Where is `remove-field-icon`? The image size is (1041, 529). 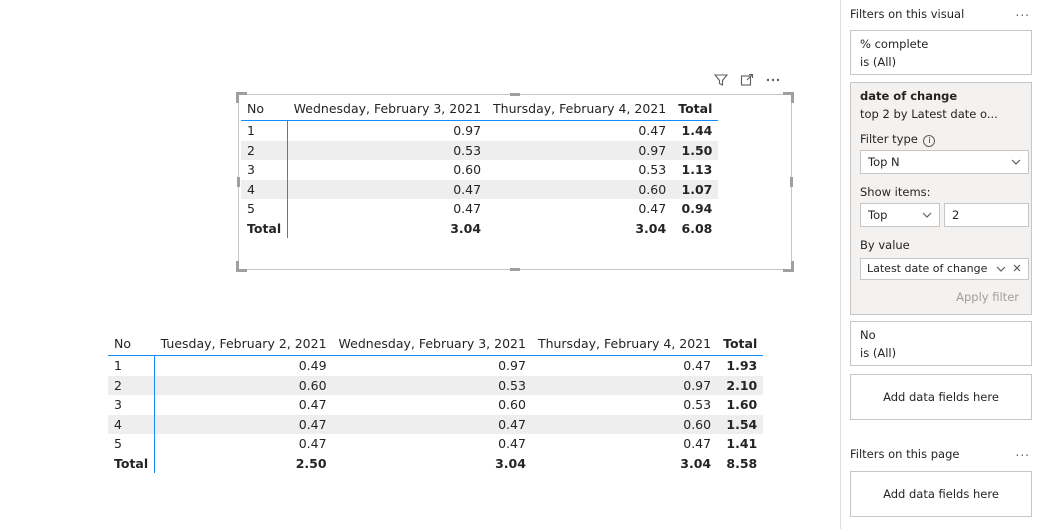 remove-field-icon is located at coordinates (1017, 272).